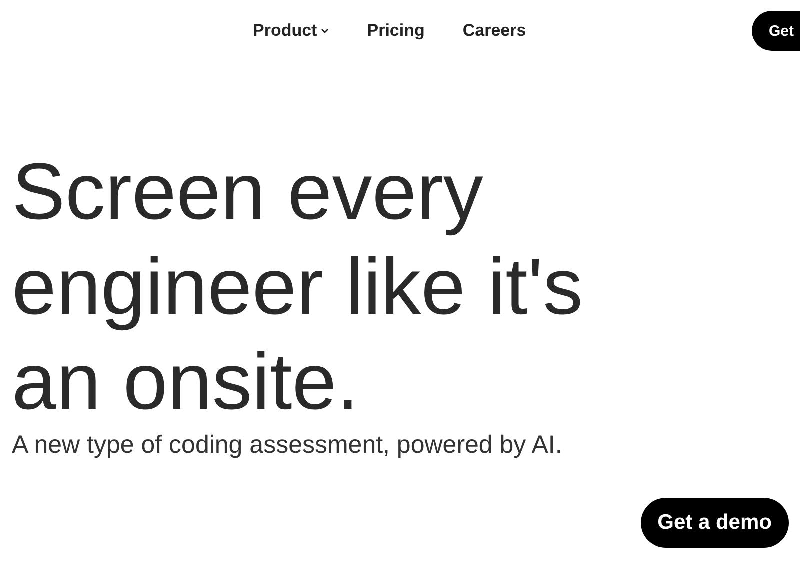 The image size is (800, 576). What do you see at coordinates (288, 445) in the screenshot?
I see `hero-subtitle: A new type of coding assessment, powered by AI.` at bounding box center [288, 445].